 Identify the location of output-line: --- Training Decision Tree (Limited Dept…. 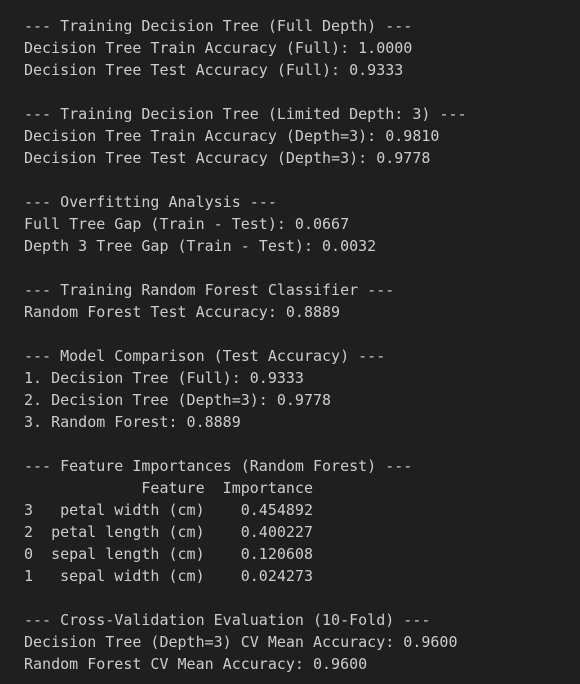
(245, 114).